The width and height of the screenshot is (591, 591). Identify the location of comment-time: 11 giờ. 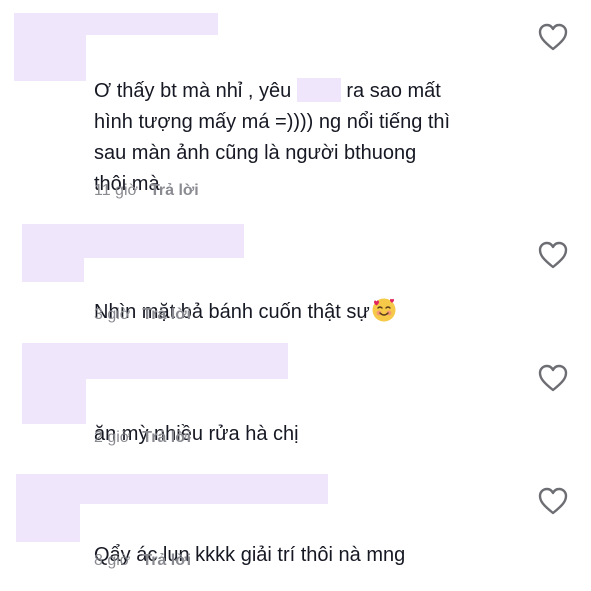
(116, 190).